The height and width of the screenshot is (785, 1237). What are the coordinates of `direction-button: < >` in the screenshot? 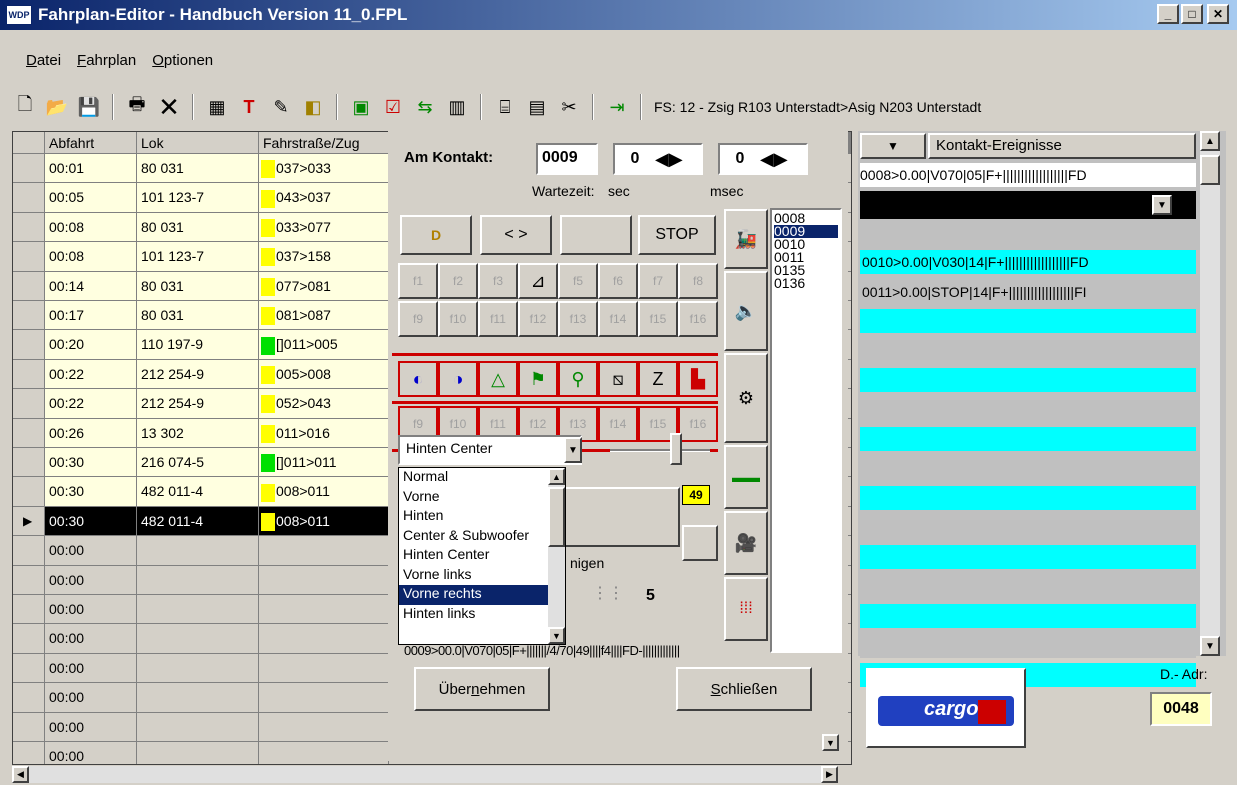 It's located at (516, 235).